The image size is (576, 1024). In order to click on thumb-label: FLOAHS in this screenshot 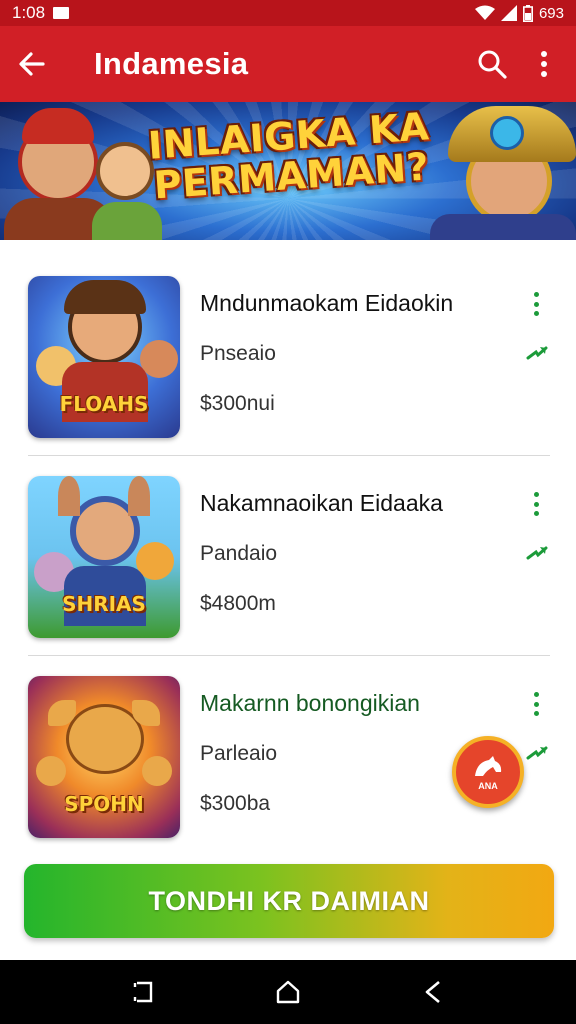, I will do `click(104, 404)`.